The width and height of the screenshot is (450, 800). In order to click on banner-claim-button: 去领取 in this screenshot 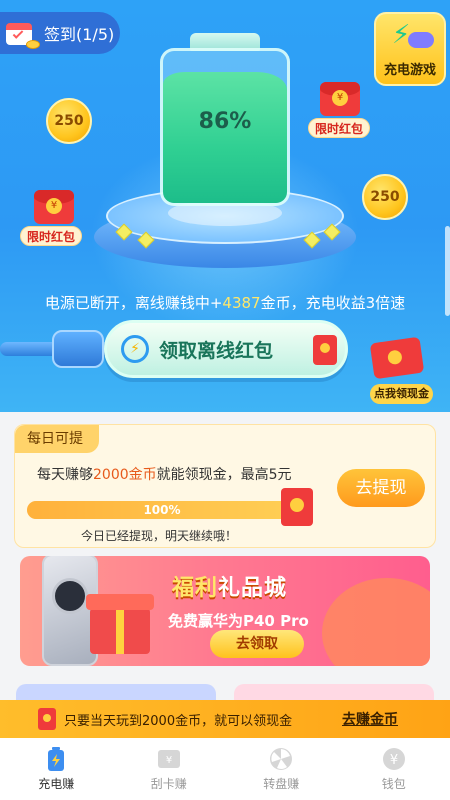, I will do `click(257, 644)`.